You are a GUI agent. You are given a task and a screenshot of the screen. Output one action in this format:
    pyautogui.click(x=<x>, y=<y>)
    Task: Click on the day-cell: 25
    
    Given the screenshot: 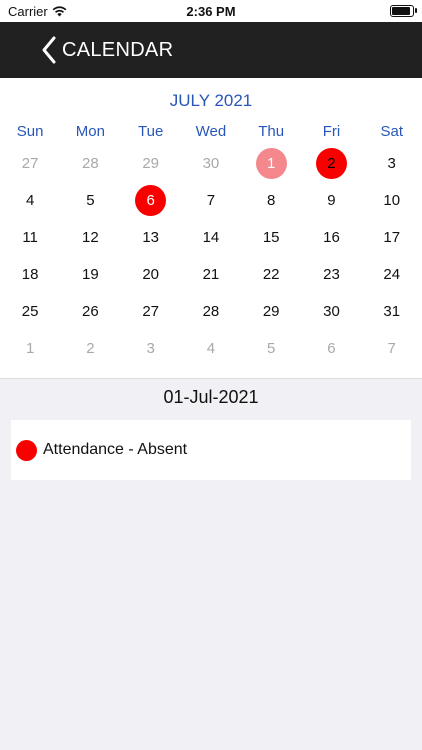 What is the action you would take?
    pyautogui.click(x=30, y=311)
    